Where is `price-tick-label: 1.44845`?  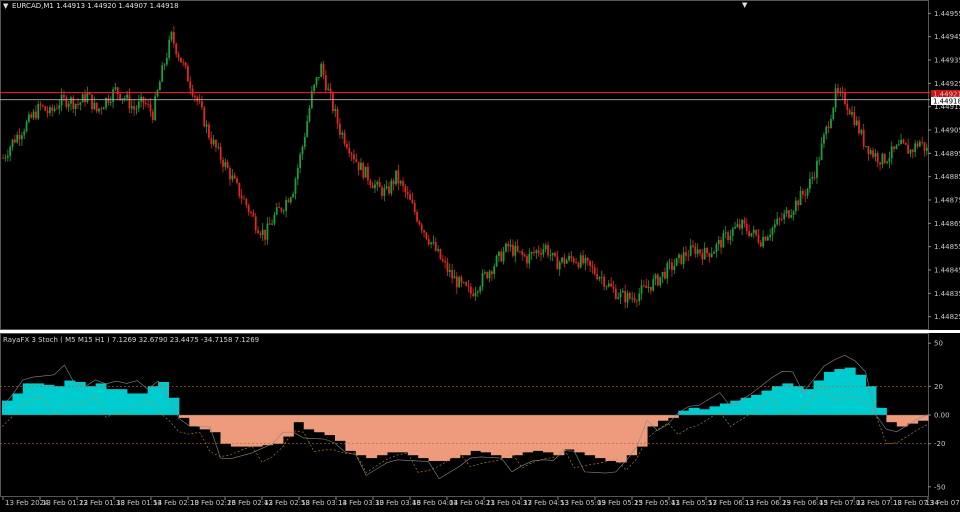
price-tick-label: 1.44845 is located at coordinates (947, 271).